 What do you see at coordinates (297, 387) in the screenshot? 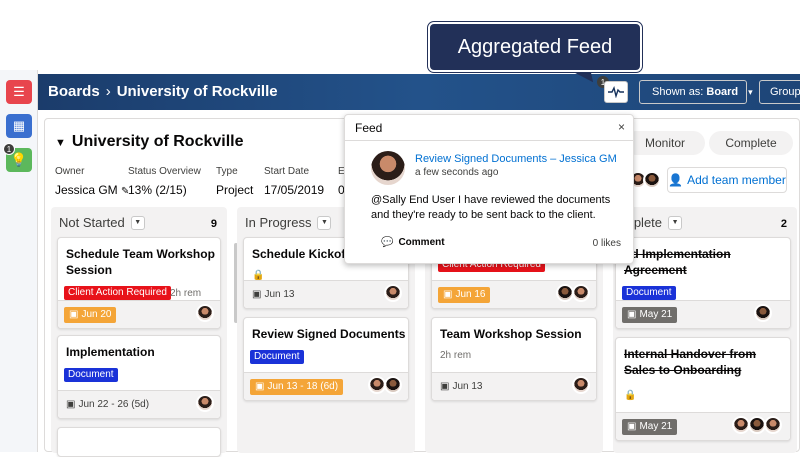
I see `due-date: ▣ Jun 13 - 18 (6d)` at bounding box center [297, 387].